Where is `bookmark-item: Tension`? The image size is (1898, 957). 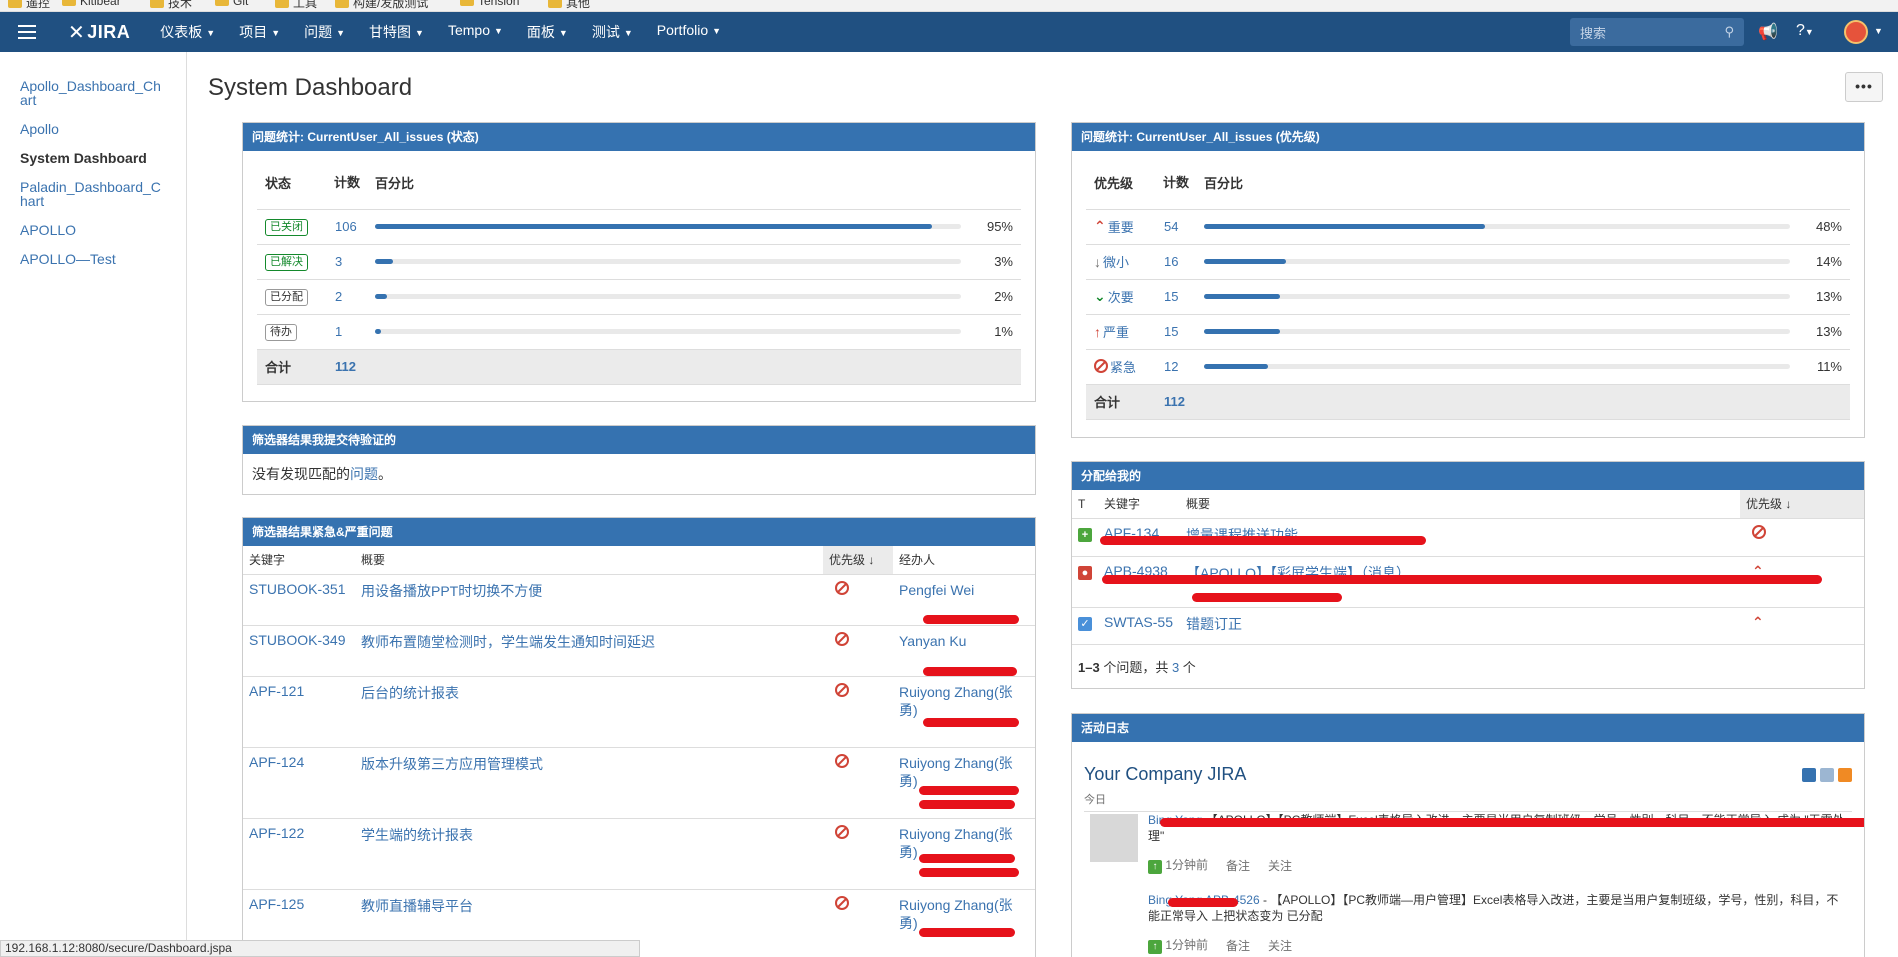 bookmark-item: Tension is located at coordinates (489, 4).